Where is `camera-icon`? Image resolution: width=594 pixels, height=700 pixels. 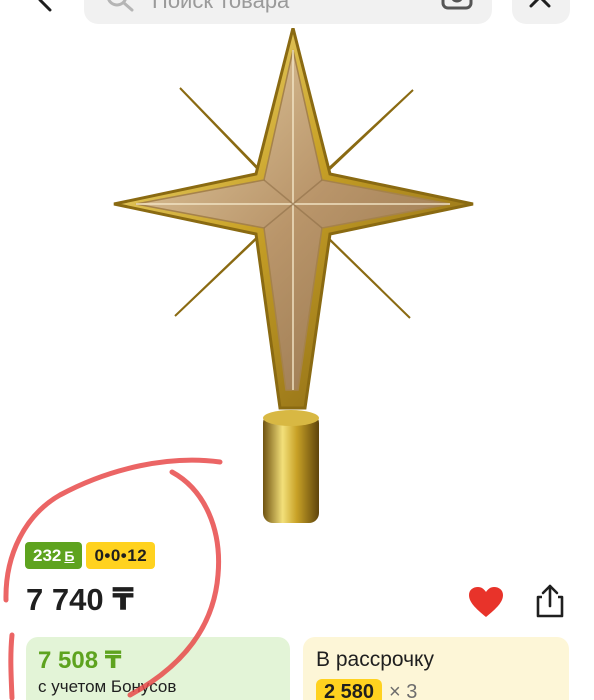
camera-icon is located at coordinates (457, 8).